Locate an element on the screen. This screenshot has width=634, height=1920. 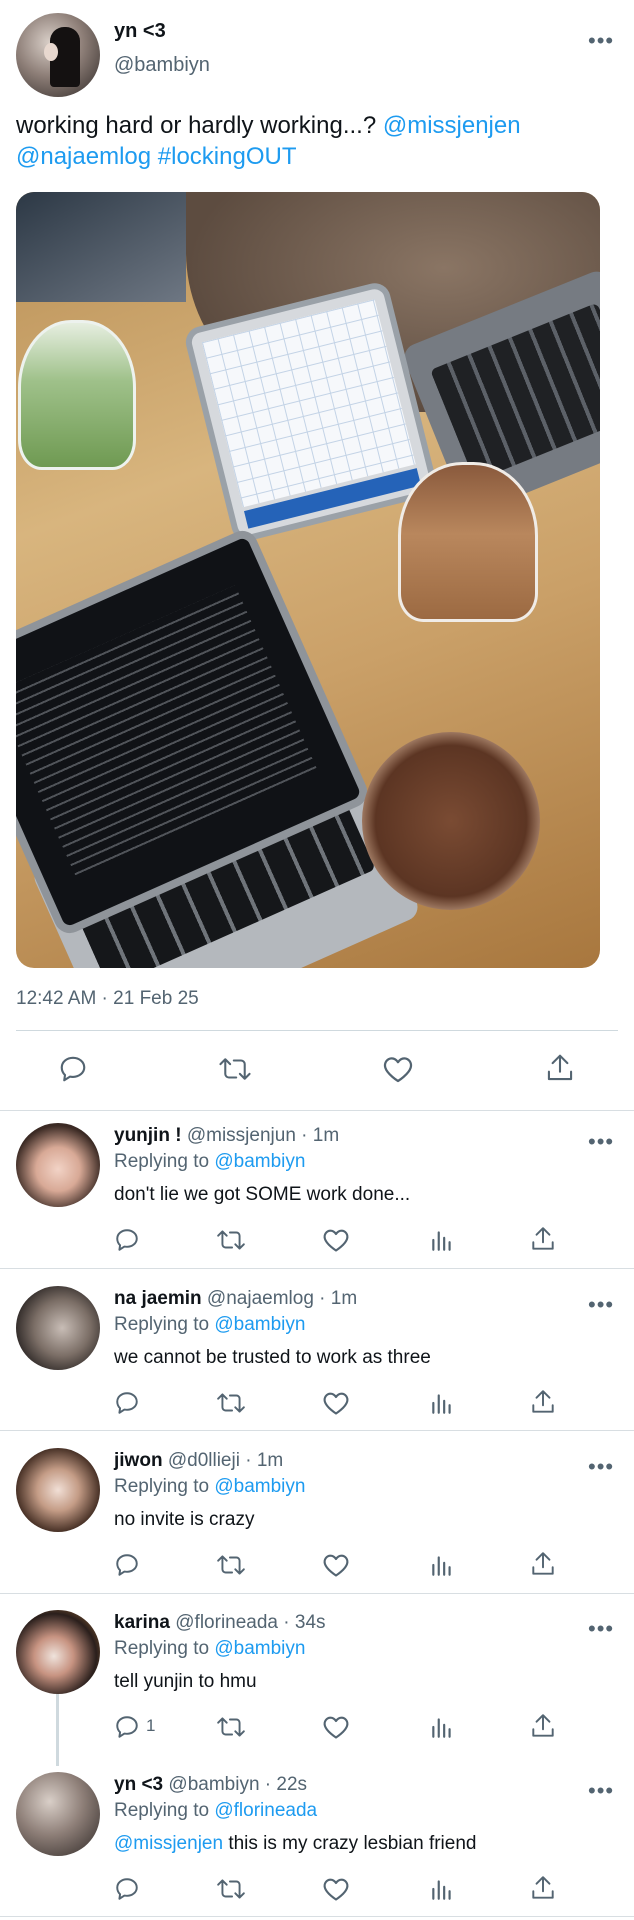
reply-text: we cannot be trusted to work as three is located at coordinates (272, 1357).